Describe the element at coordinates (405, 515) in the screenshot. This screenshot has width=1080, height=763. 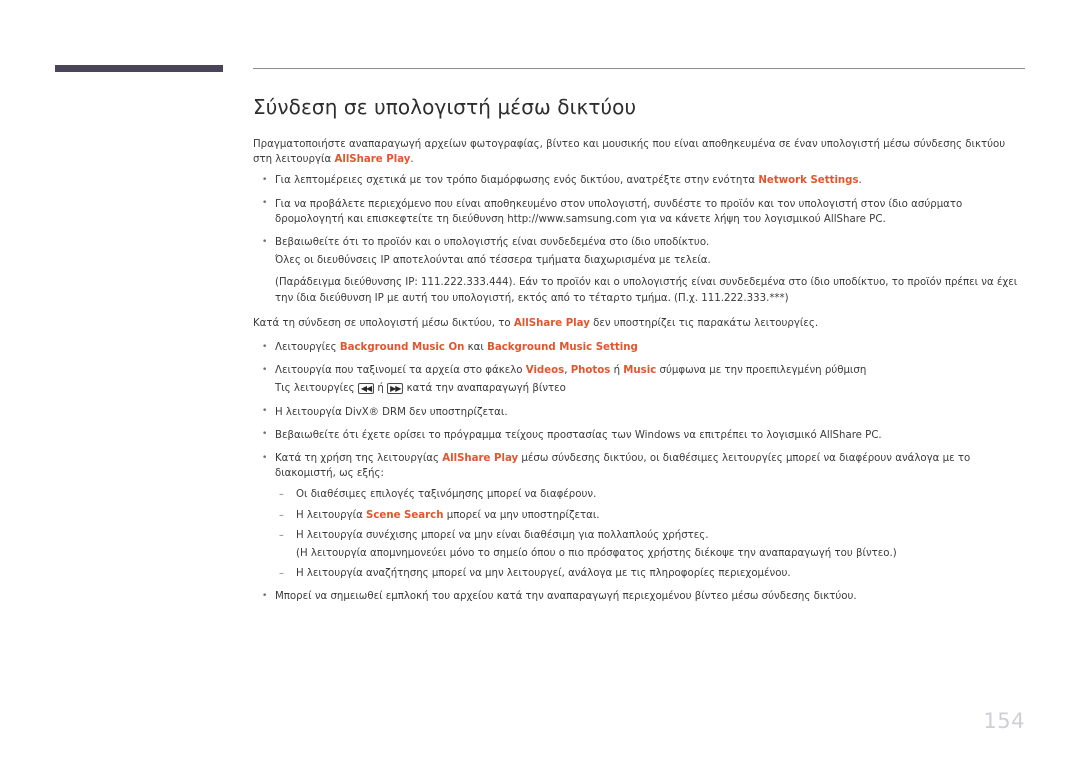
I see `accent-scene-search: Scene Search` at that location.